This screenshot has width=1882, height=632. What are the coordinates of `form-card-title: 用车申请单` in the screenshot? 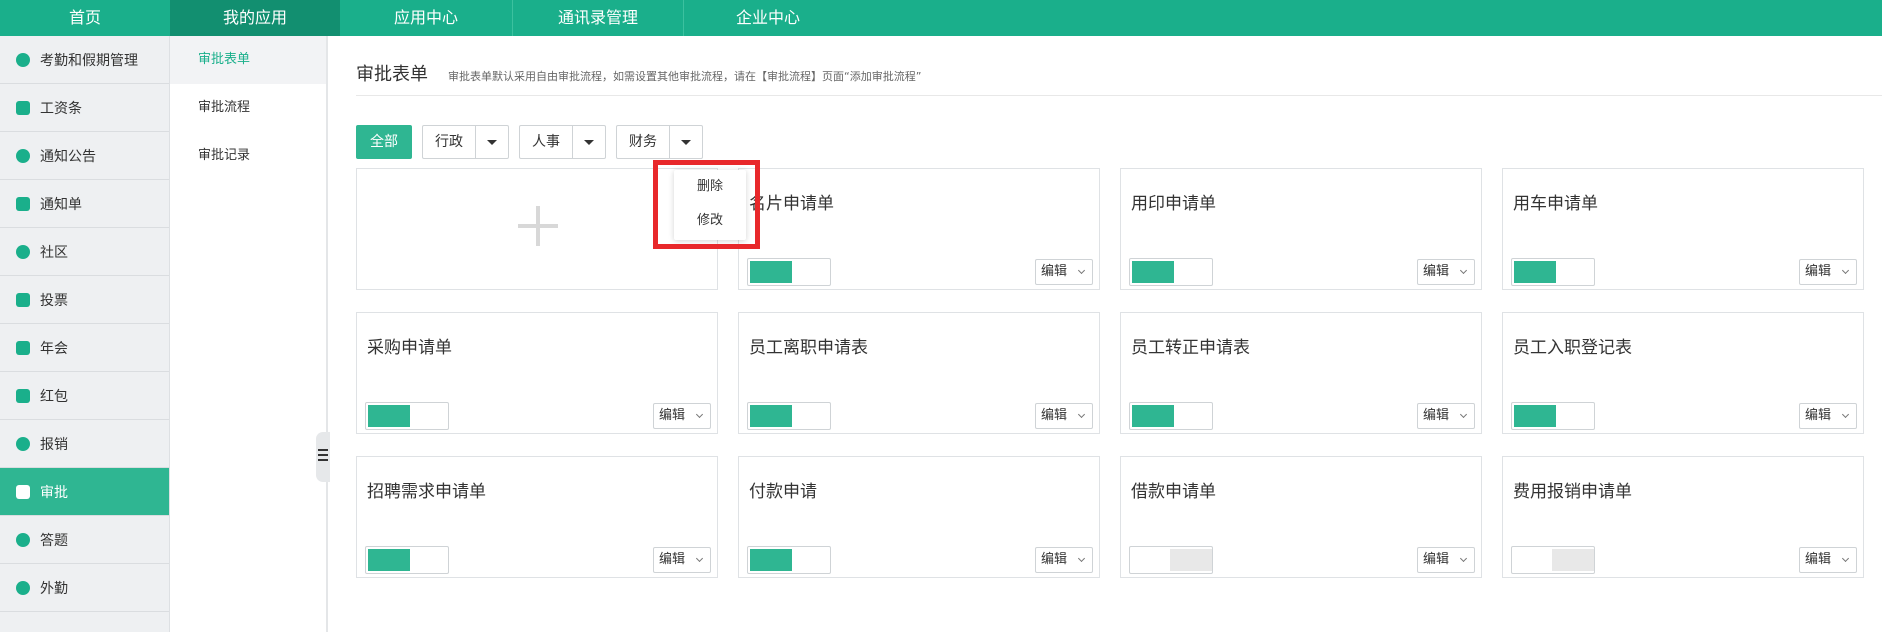 It's located at (1555, 204).